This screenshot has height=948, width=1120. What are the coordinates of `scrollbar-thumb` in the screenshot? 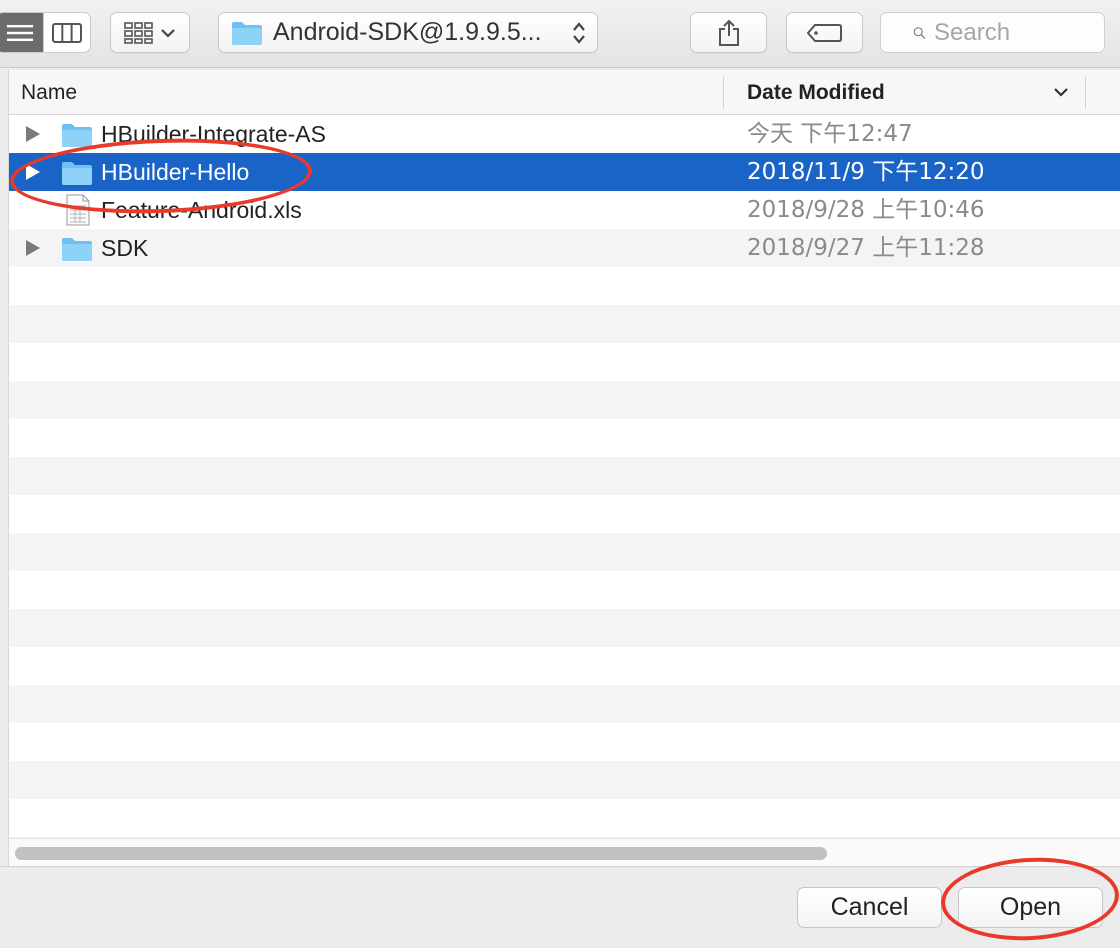 It's located at (421, 853).